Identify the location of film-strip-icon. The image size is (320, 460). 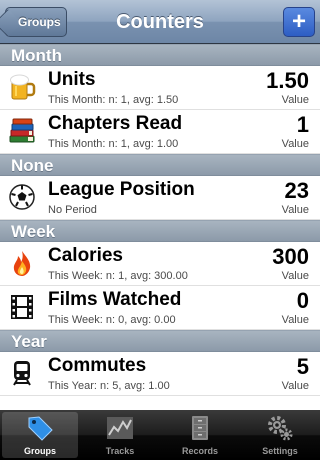
(22, 307).